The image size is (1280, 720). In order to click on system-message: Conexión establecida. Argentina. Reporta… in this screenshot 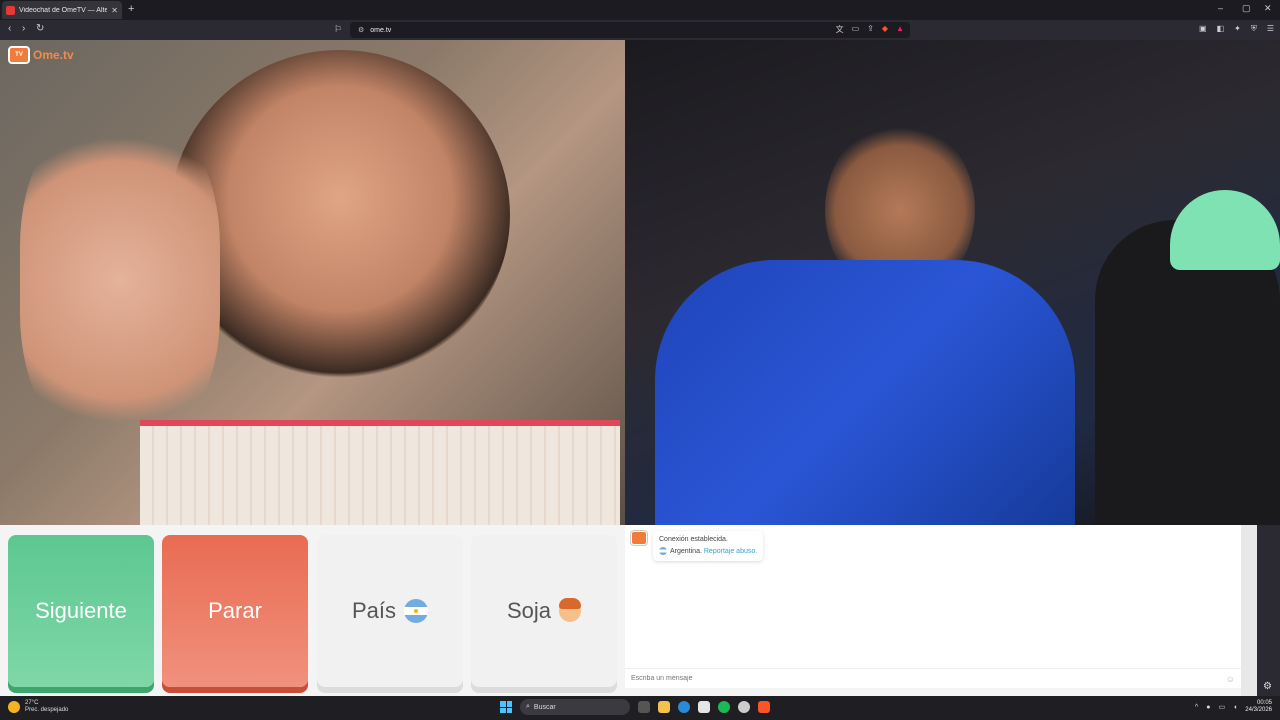, I will do `click(697, 546)`.